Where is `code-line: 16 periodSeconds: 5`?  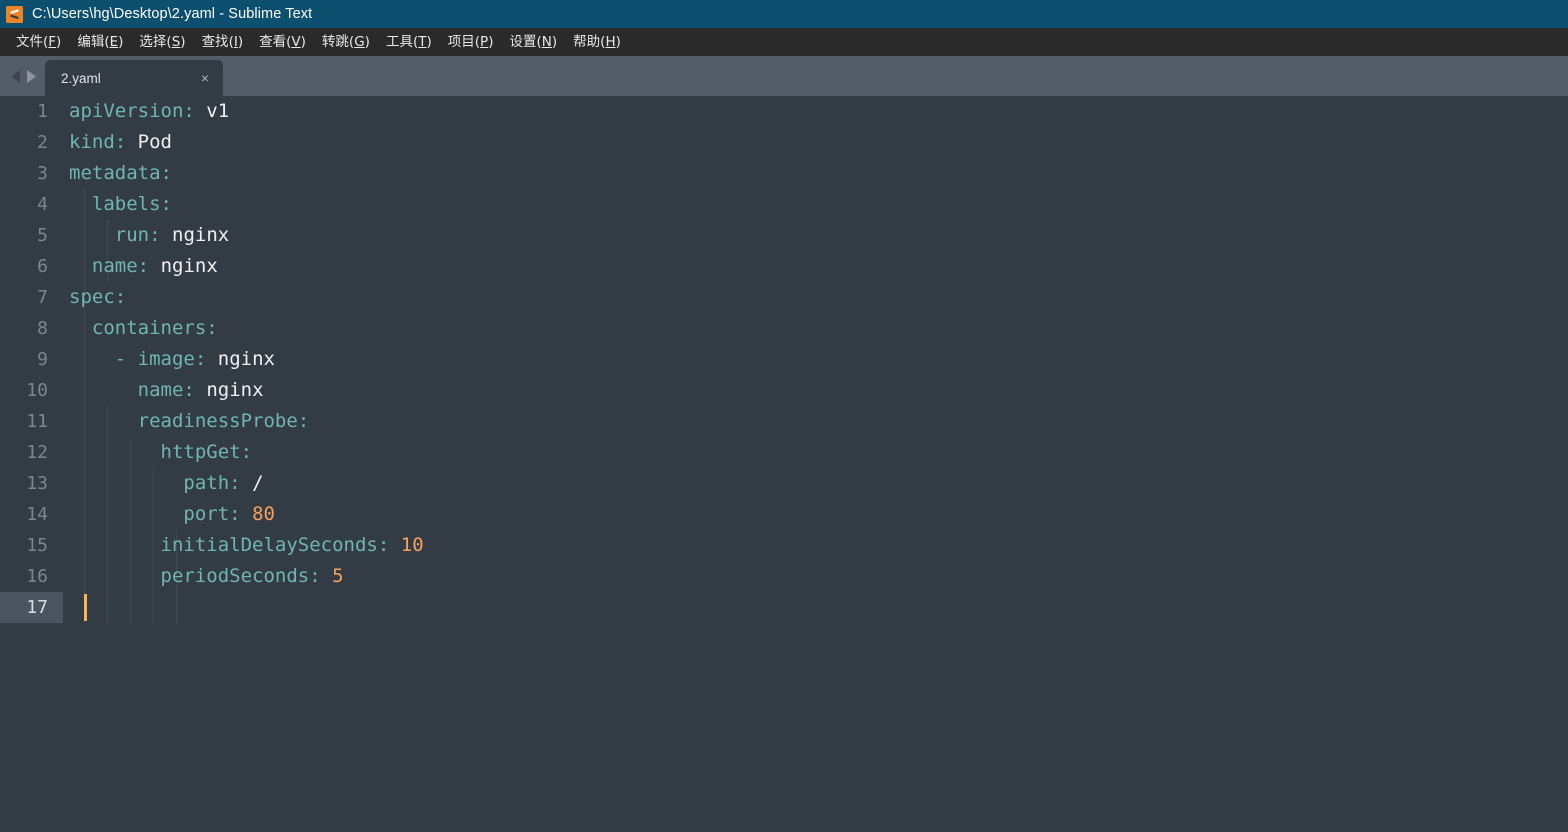 code-line: 16 periodSeconds: 5 is located at coordinates (784, 576).